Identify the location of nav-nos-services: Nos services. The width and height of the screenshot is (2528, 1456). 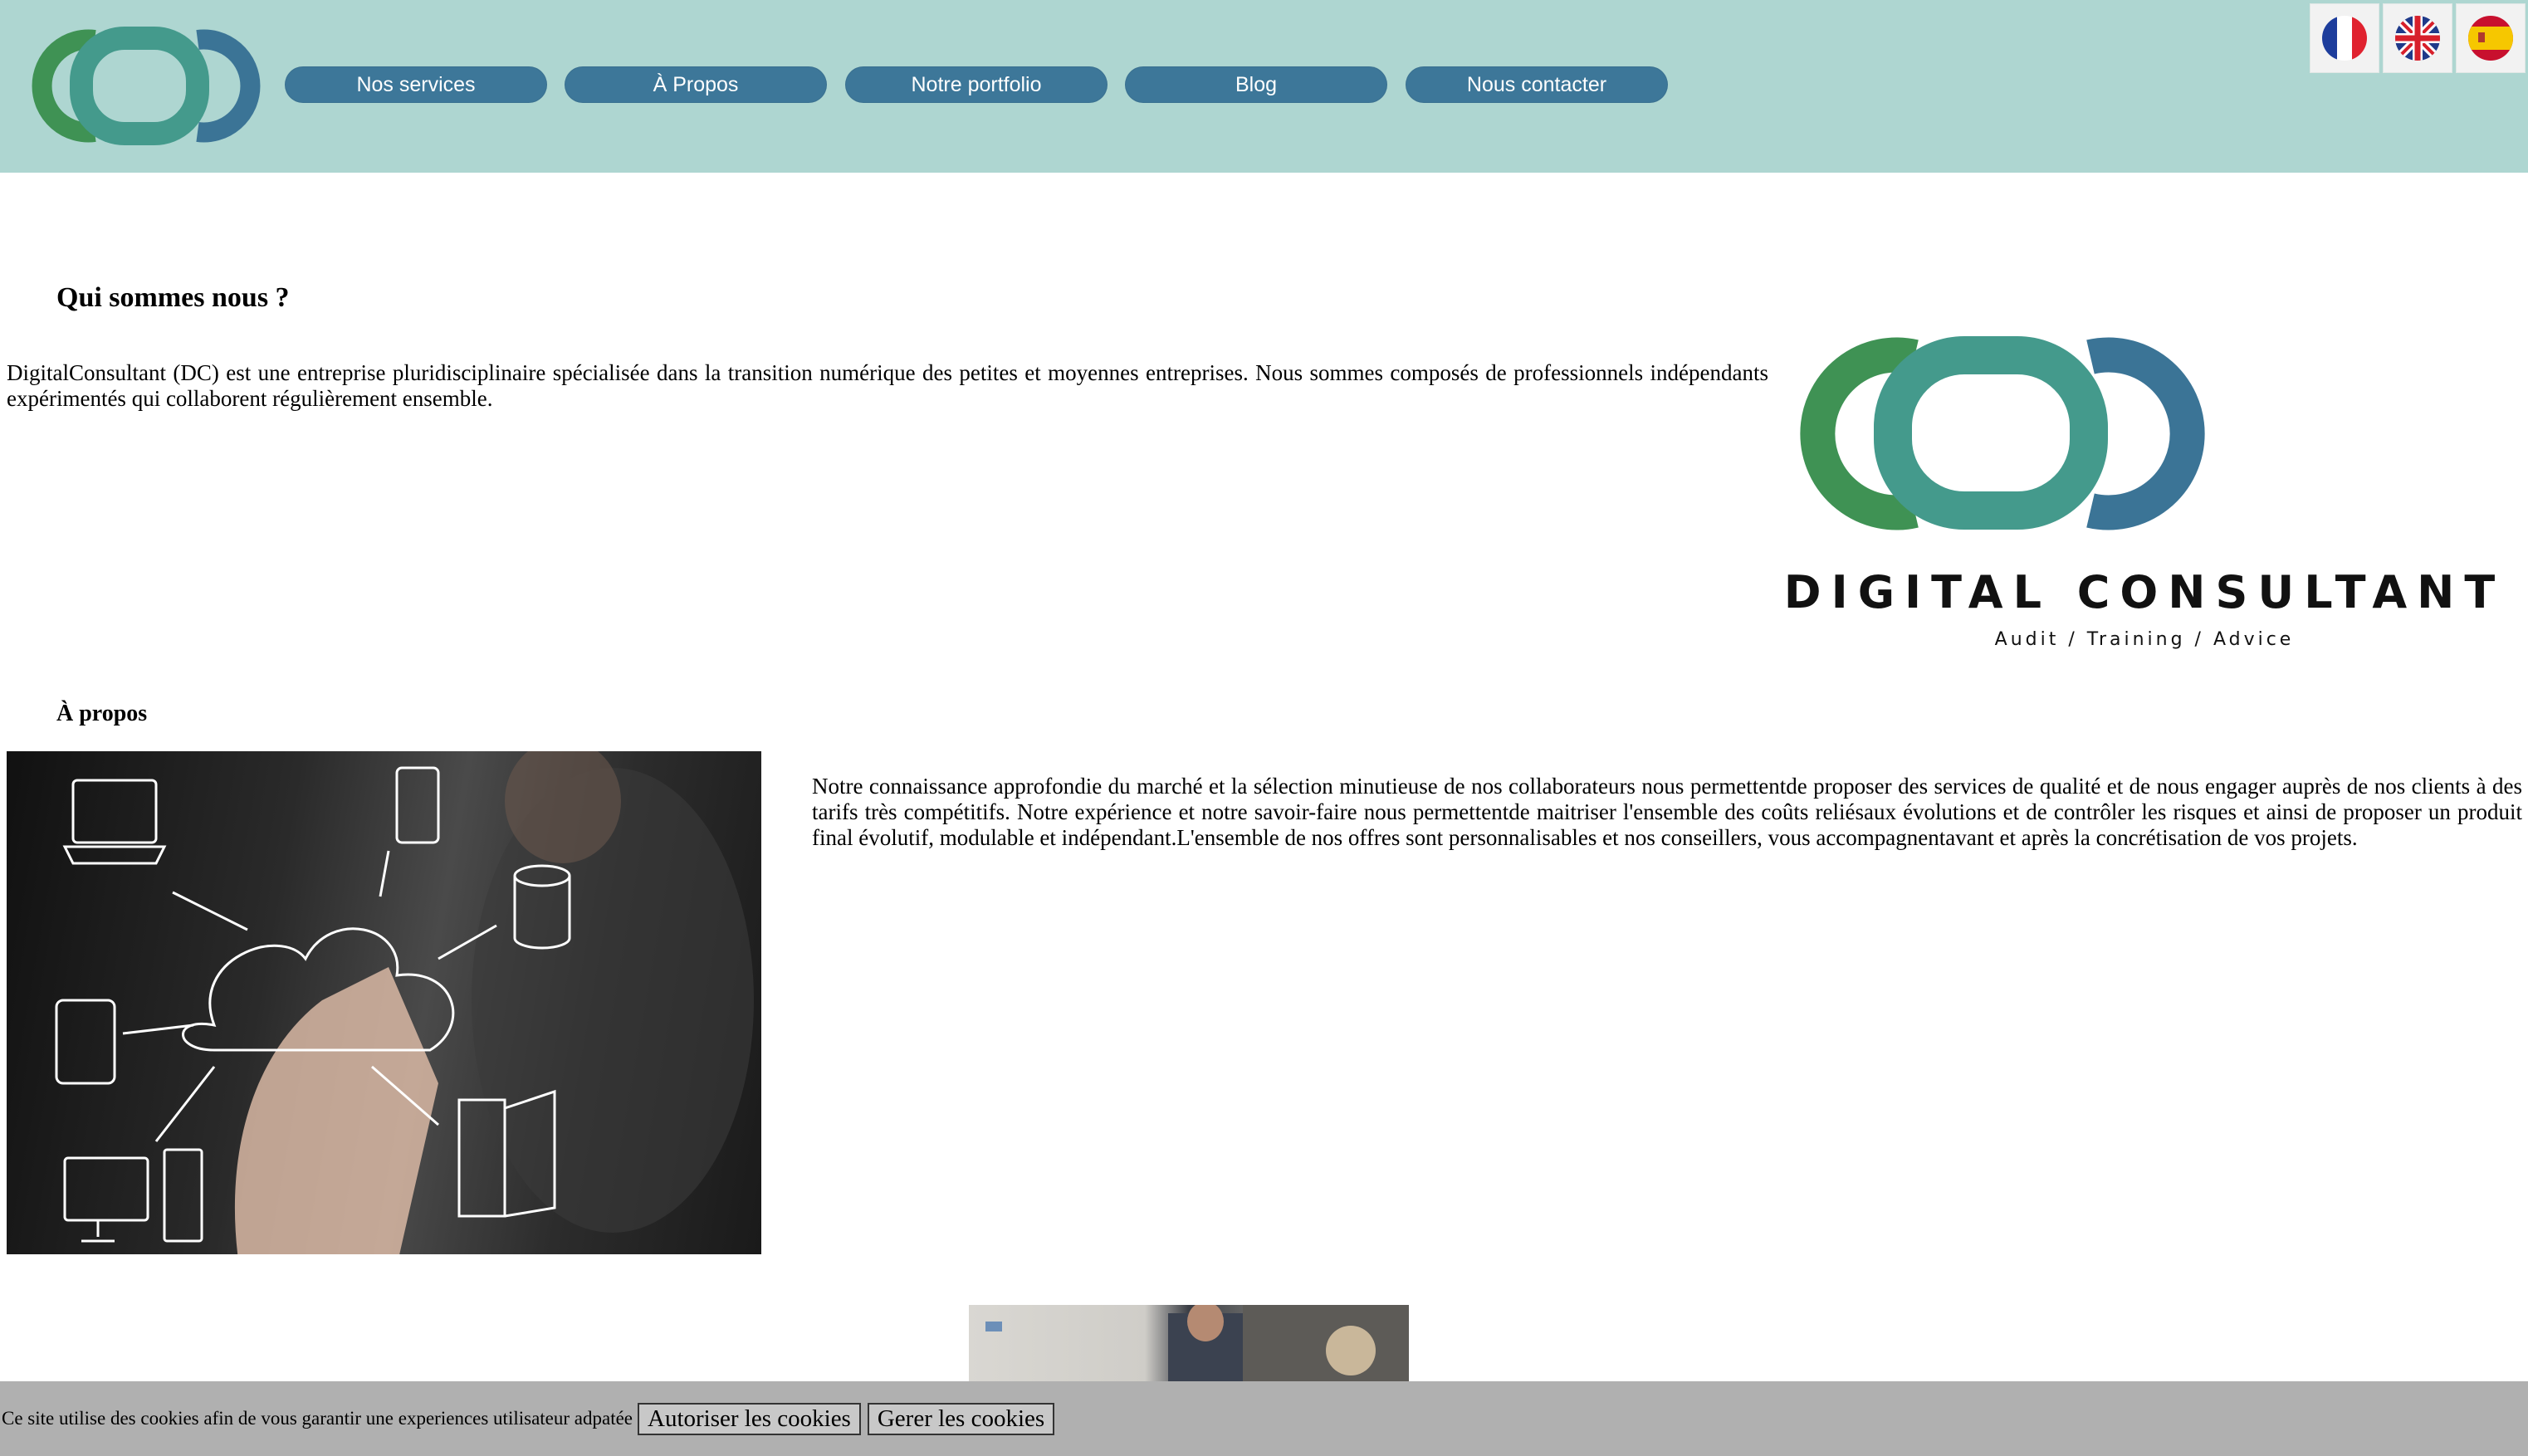
(416, 84).